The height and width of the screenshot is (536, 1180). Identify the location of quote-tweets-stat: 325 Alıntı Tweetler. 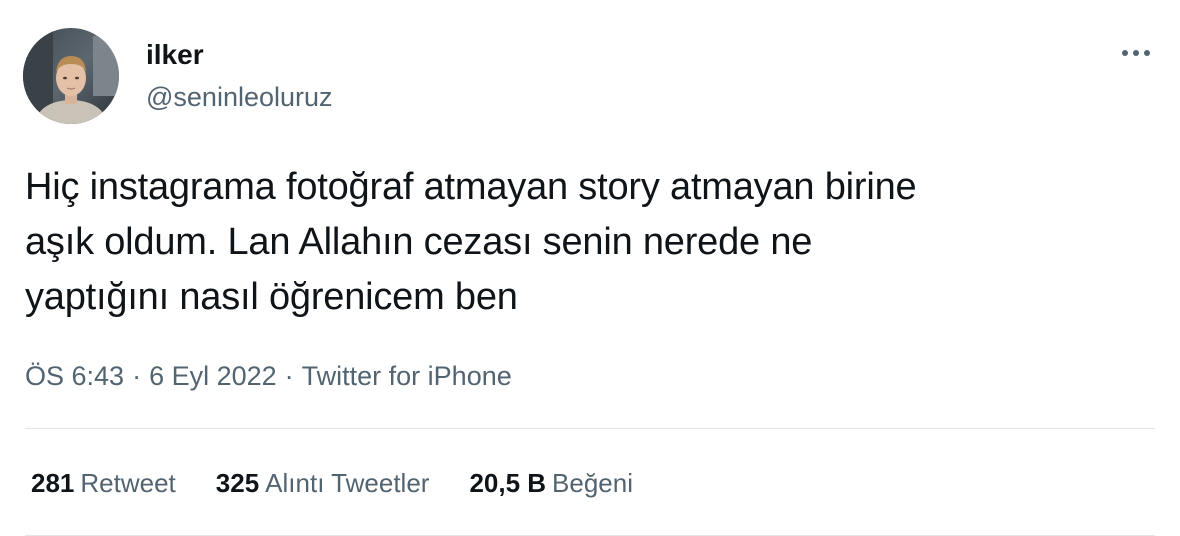
(323, 483).